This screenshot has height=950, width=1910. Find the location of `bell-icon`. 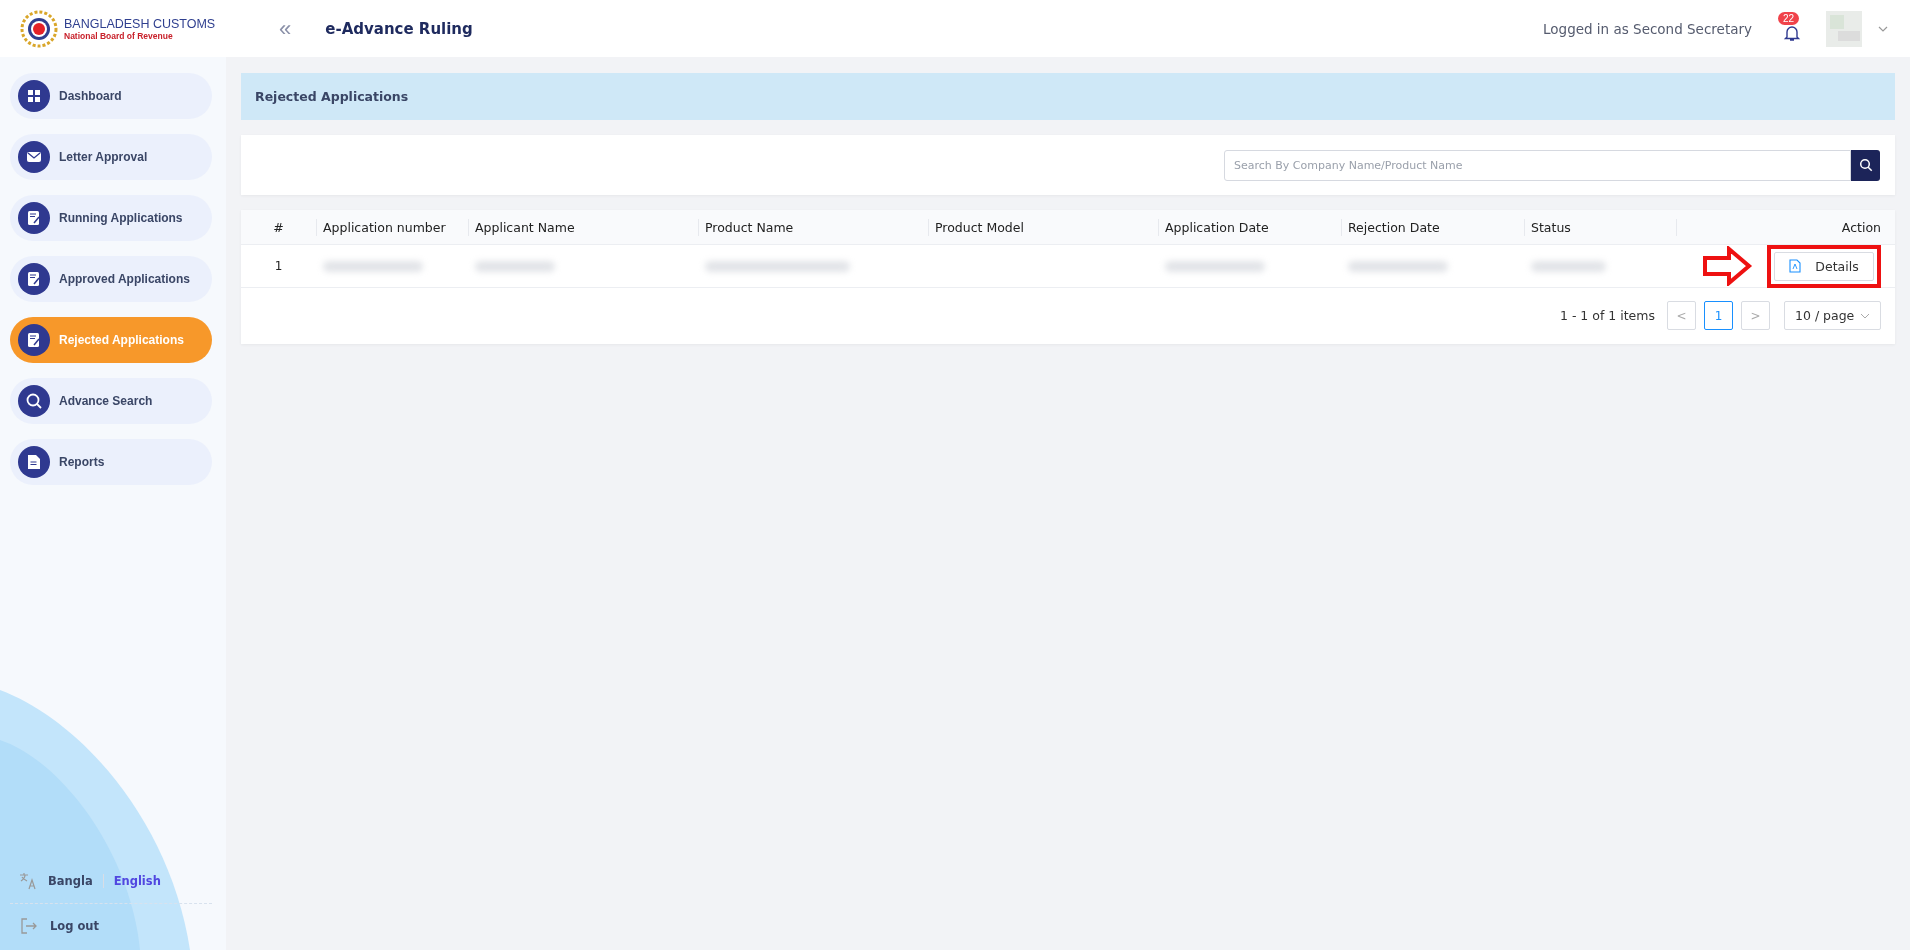

bell-icon is located at coordinates (1792, 32).